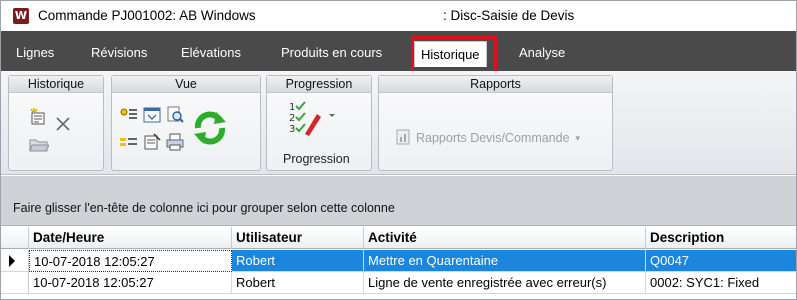  What do you see at coordinates (403, 138) in the screenshot?
I see `report-icon` at bounding box center [403, 138].